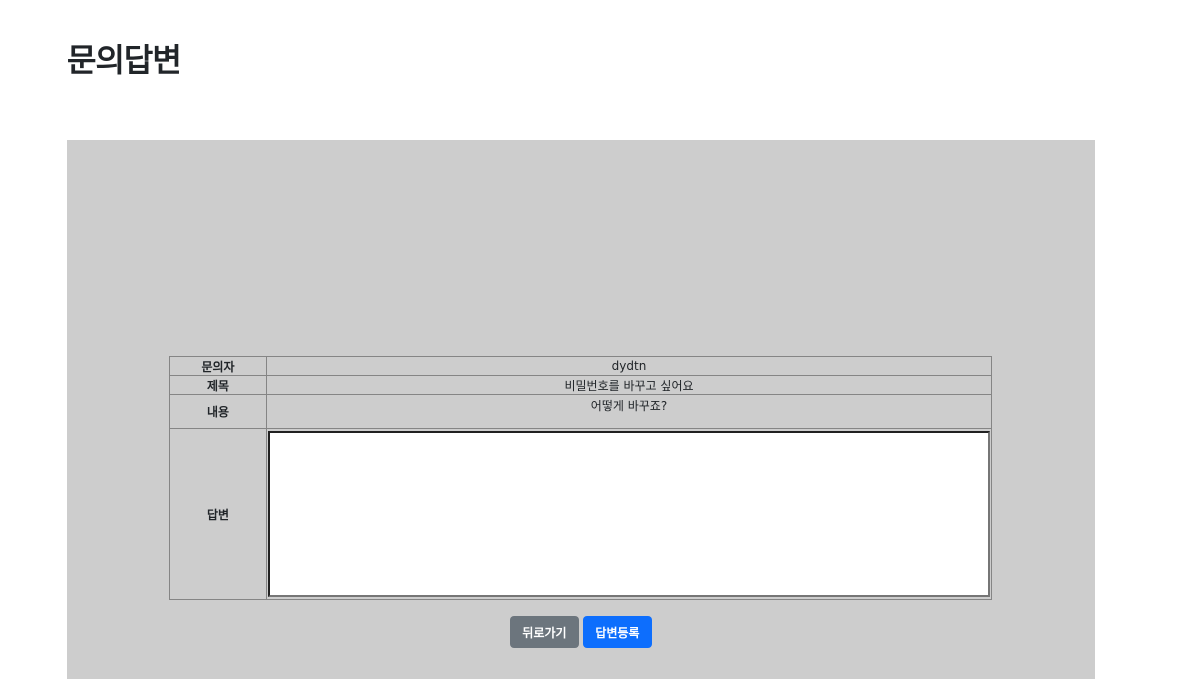 This screenshot has height=679, width=1178. What do you see at coordinates (218, 366) in the screenshot?
I see `inquirer-label: 문의자` at bounding box center [218, 366].